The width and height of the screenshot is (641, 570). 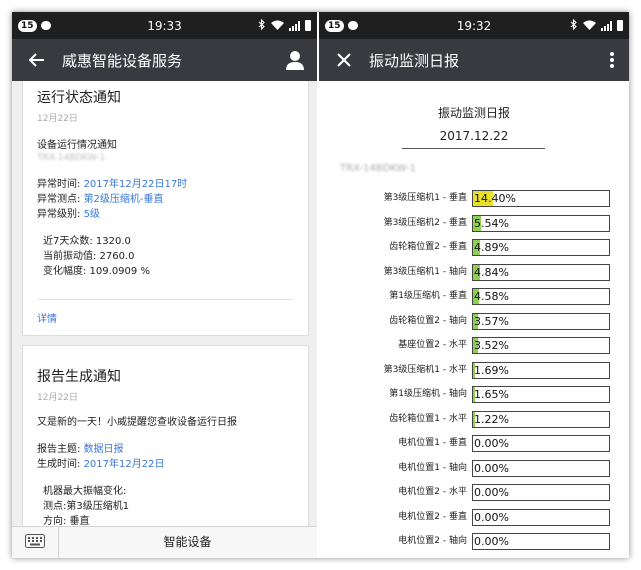 What do you see at coordinates (164, 25) in the screenshot?
I see `status-bar: 15 19:33` at bounding box center [164, 25].